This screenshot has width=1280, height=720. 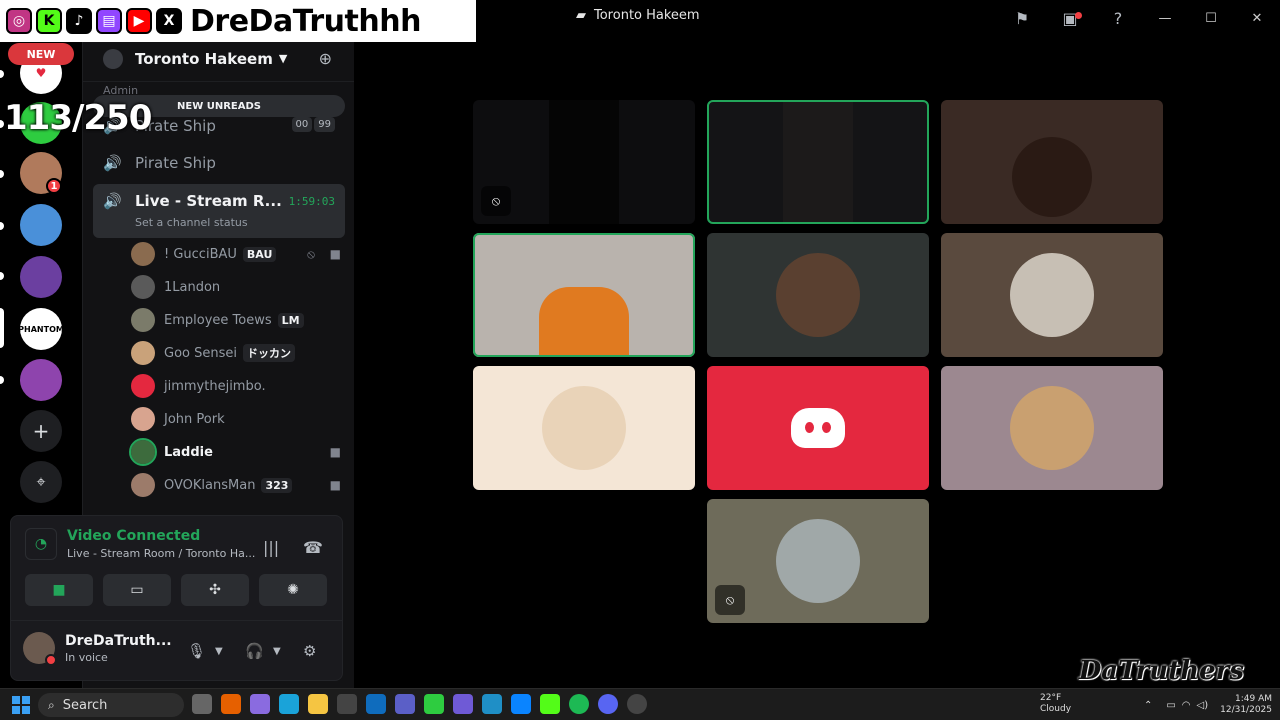 What do you see at coordinates (231, 704) in the screenshot?
I see `firefox-icon` at bounding box center [231, 704].